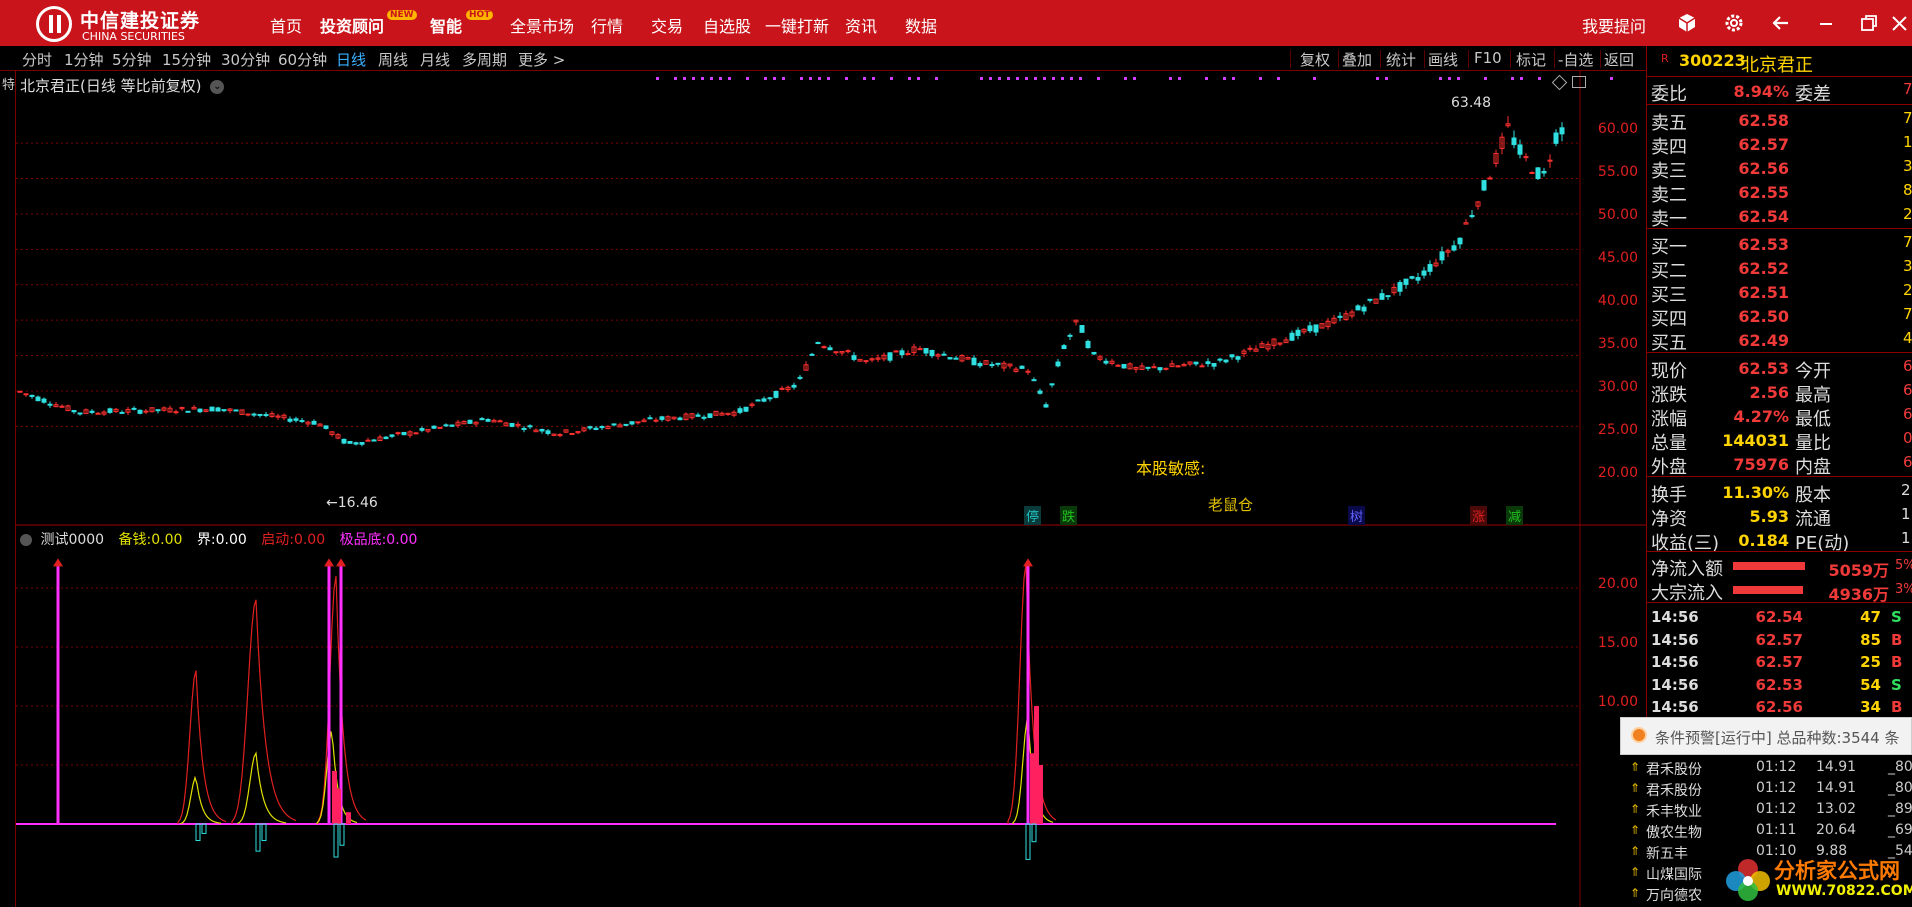 This screenshot has height=907, width=1912. I want to click on marker-rise: 涨, so click(1479, 515).